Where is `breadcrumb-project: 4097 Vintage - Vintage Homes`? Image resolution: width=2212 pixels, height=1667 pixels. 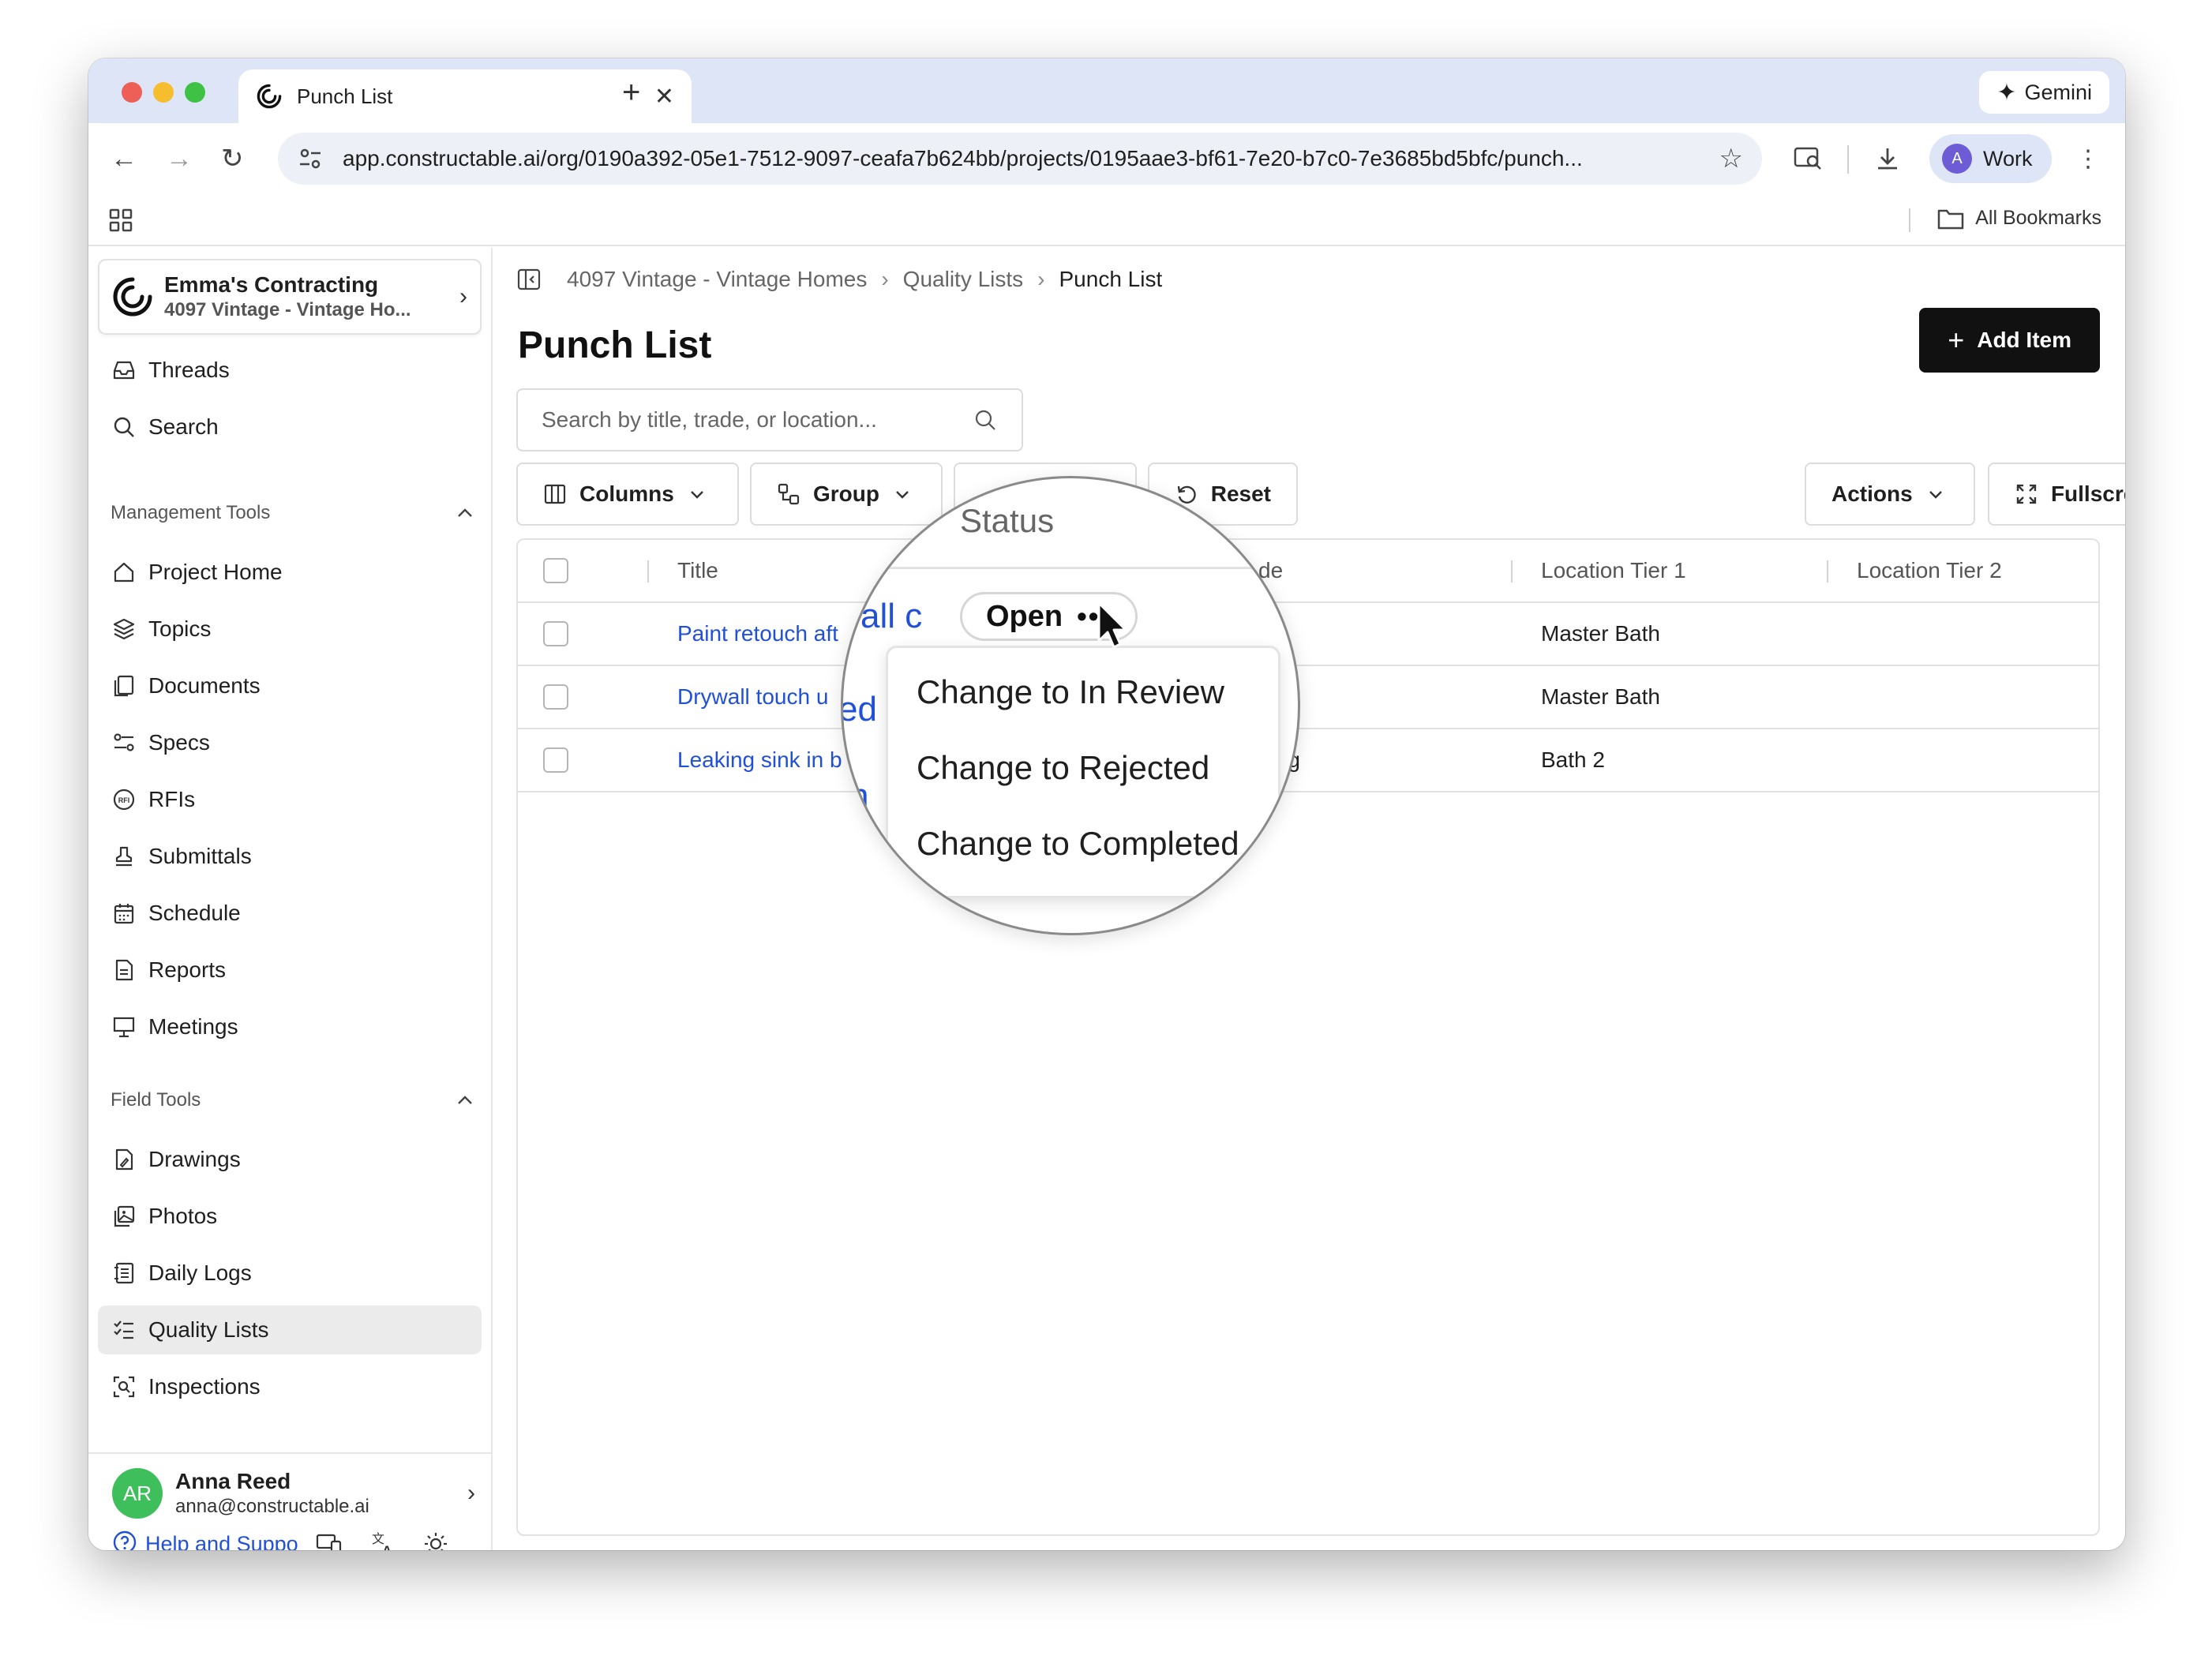 breadcrumb-project: 4097 Vintage - Vintage Homes is located at coordinates (717, 279).